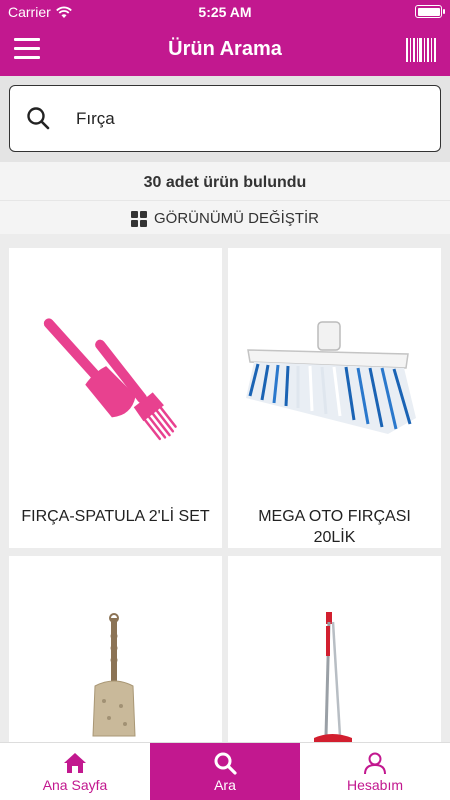 The image size is (450, 800). I want to click on tab-account: Hesabım, so click(375, 771).